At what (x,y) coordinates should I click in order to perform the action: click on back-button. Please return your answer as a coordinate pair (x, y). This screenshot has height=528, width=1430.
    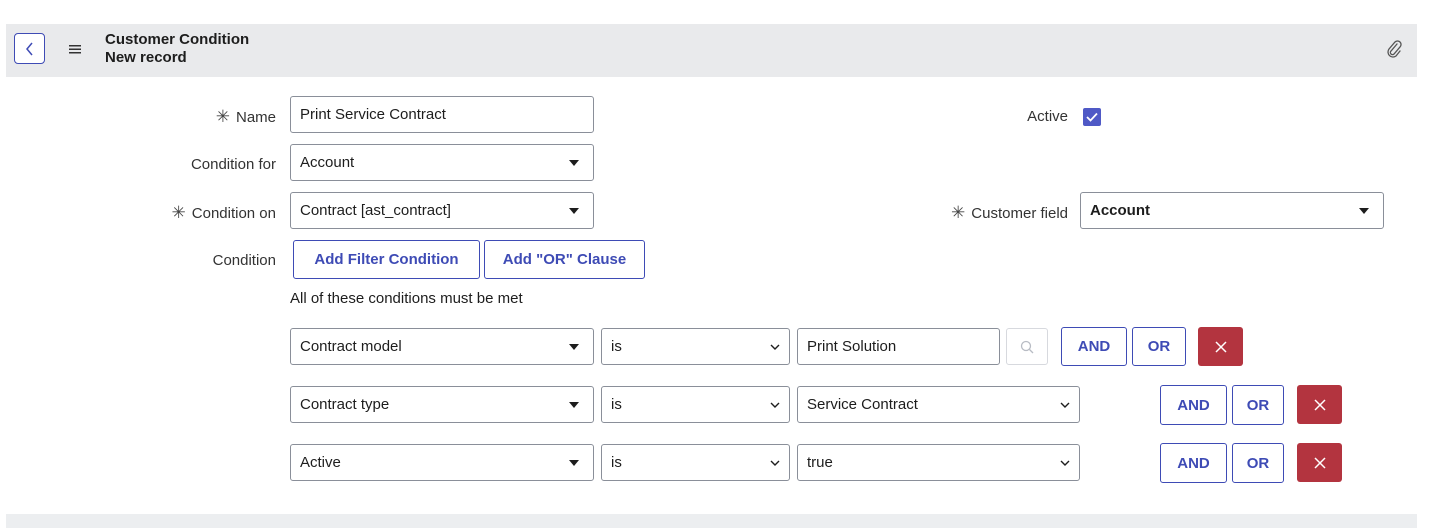
    Looking at the image, I should click on (29, 48).